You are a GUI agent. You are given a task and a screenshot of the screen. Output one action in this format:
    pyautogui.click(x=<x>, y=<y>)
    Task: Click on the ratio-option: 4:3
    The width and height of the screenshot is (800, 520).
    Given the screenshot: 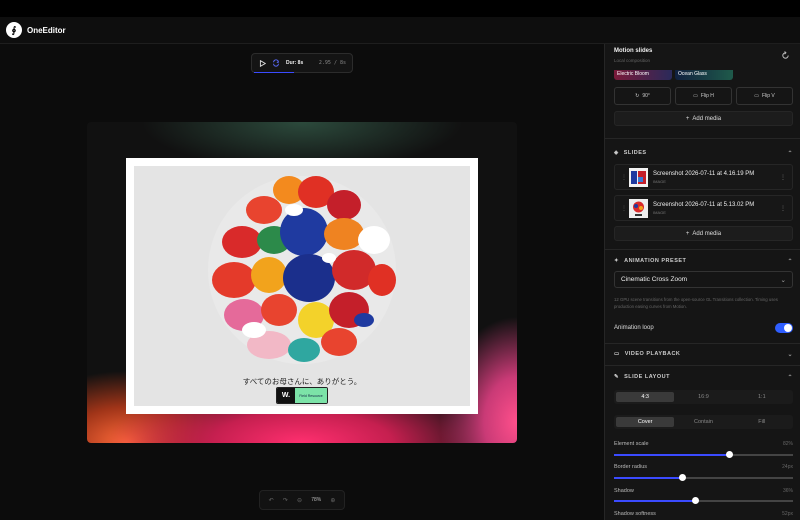 What is the action you would take?
    pyautogui.click(x=645, y=397)
    